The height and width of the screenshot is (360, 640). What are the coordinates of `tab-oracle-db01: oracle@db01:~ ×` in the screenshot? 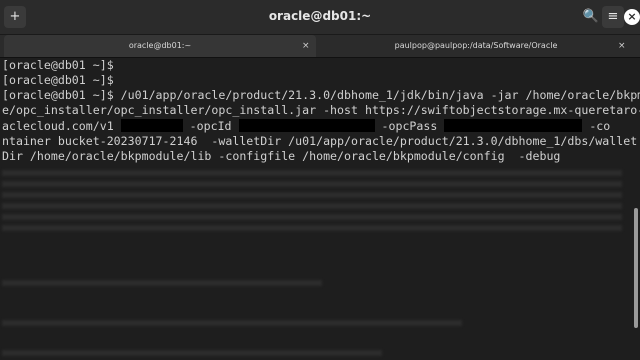 It's located at (160, 46).